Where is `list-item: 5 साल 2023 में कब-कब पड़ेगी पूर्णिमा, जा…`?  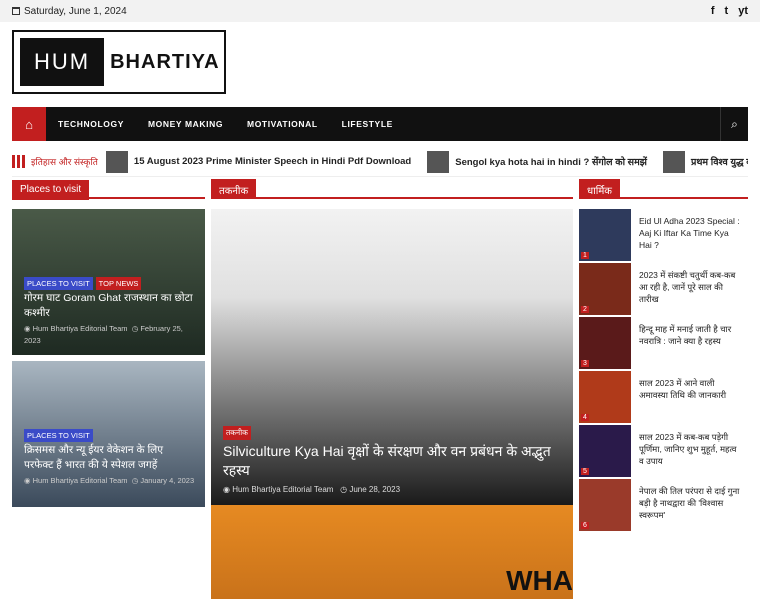 list-item: 5 साल 2023 में कब-कब पड़ेगी पूर्णिमा, जा… is located at coordinates (663, 451).